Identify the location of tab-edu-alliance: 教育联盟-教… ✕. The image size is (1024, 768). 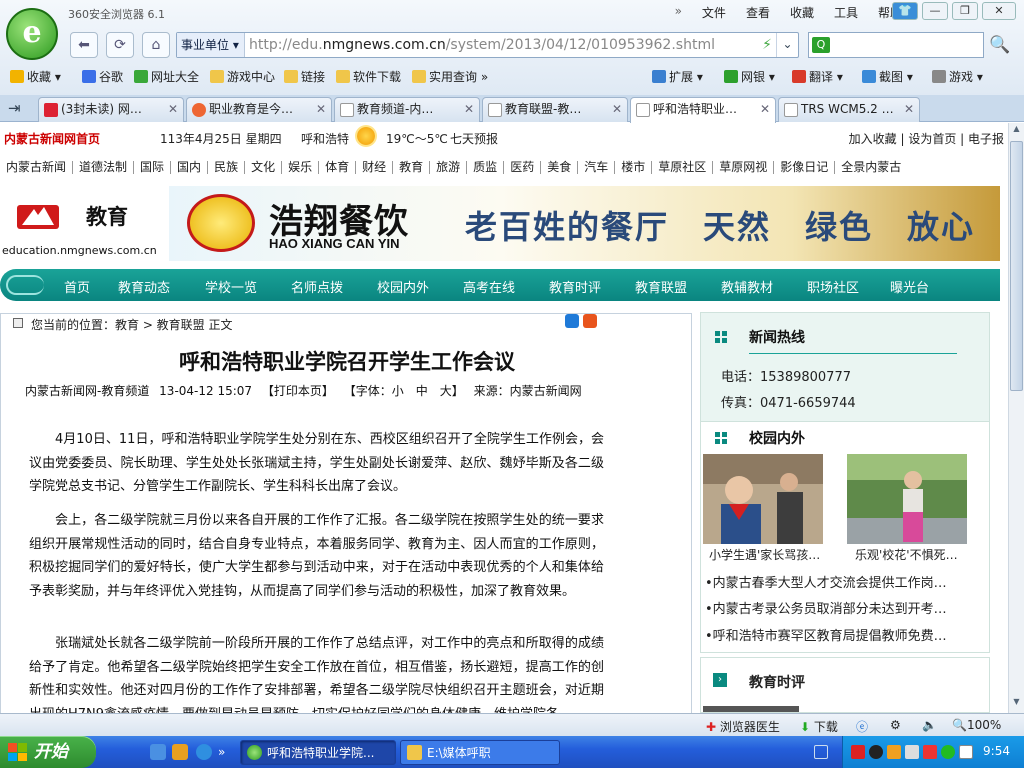
(555, 109).